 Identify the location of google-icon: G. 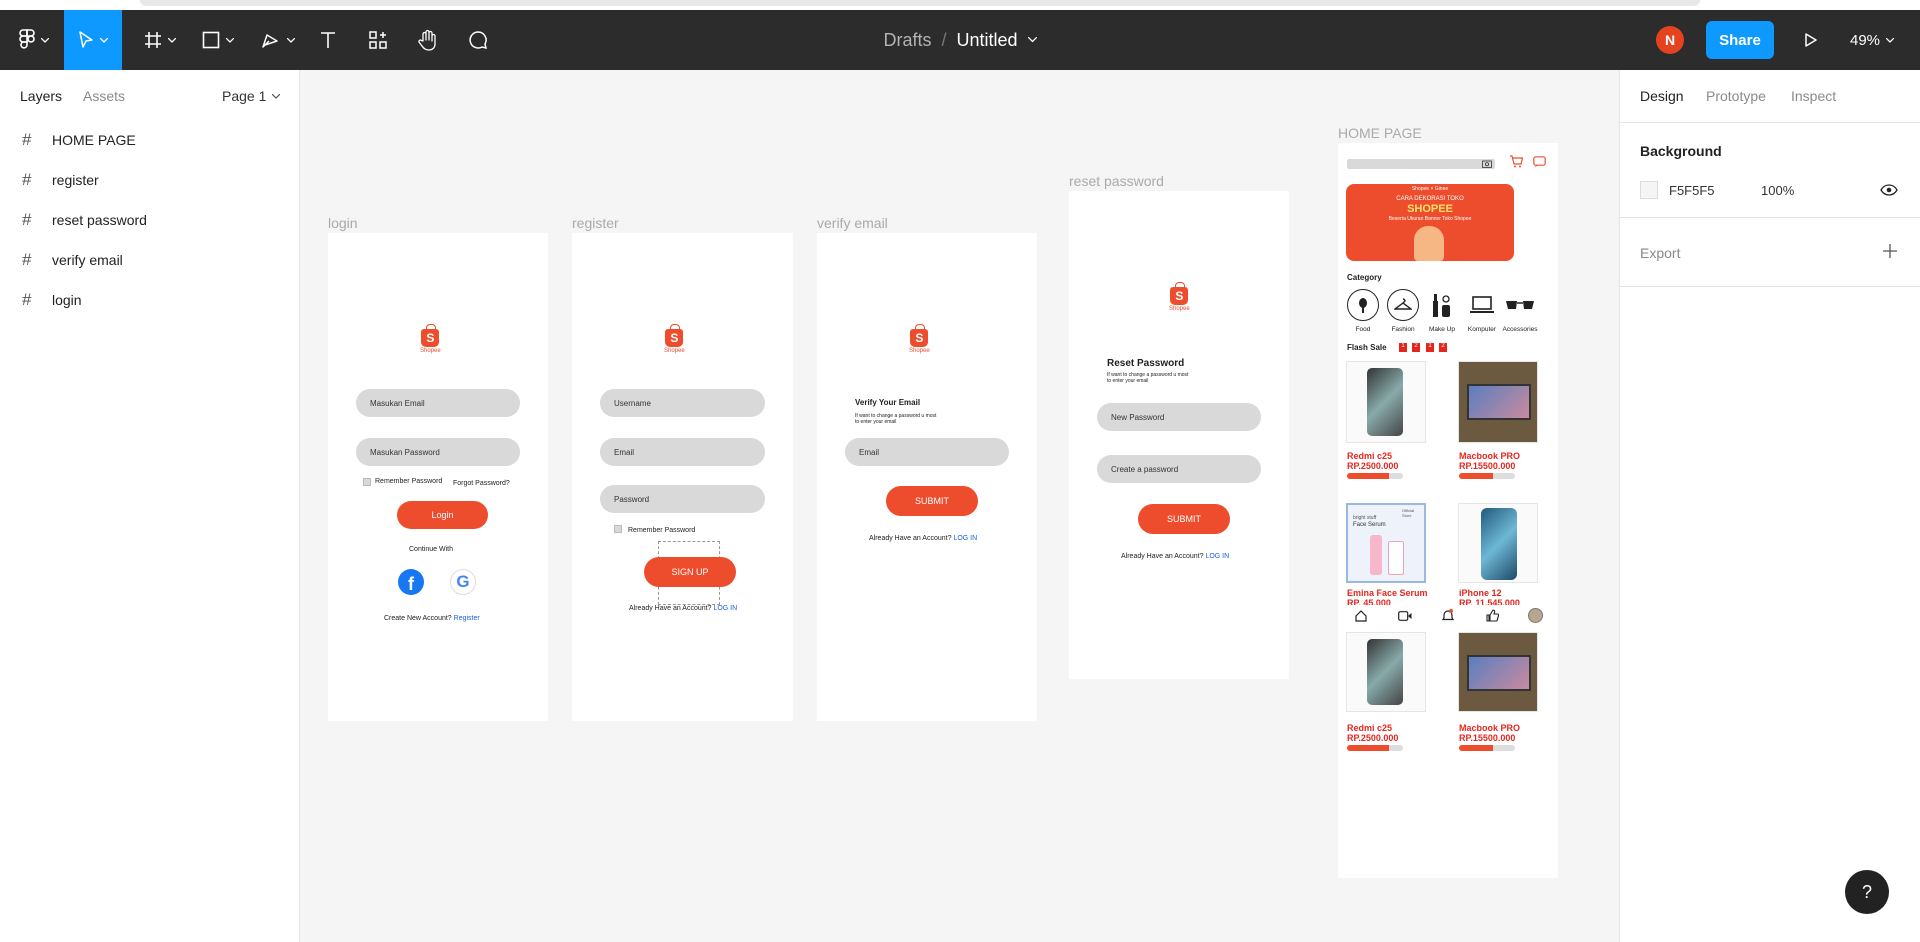
(463, 582).